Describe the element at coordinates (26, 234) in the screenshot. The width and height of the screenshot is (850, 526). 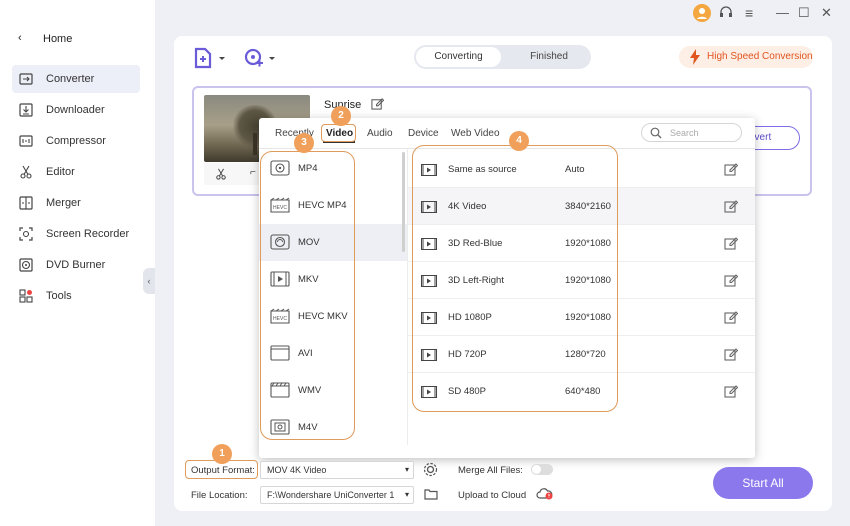
I see `screen-recorder-icon` at that location.